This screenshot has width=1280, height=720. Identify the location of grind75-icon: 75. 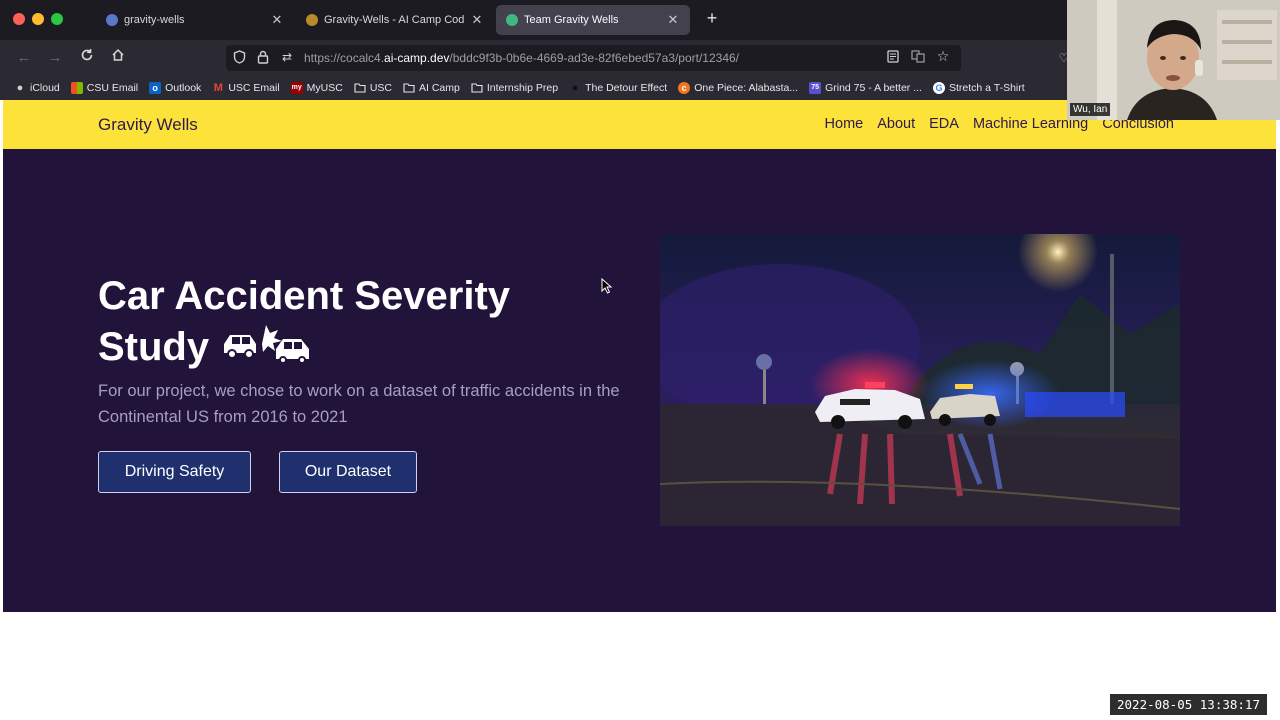
(815, 88).